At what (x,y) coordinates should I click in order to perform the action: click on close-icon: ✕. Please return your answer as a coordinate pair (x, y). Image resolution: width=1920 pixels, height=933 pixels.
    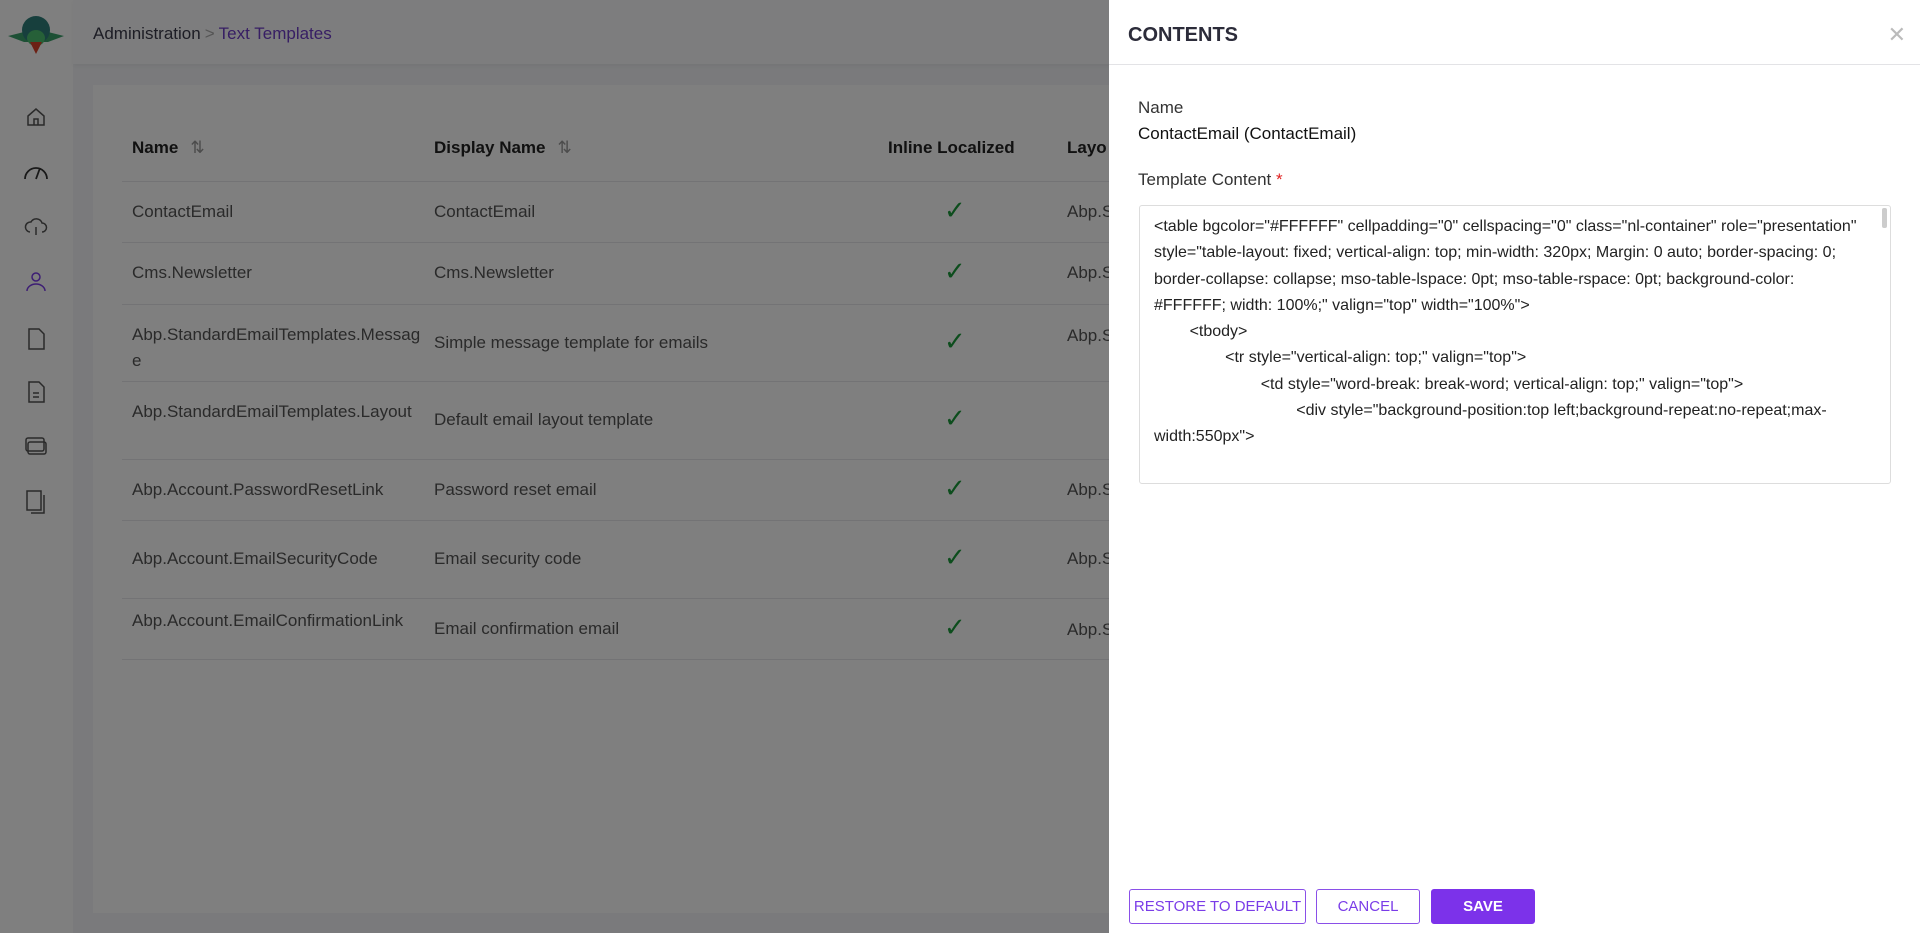
    Looking at the image, I should click on (1897, 35).